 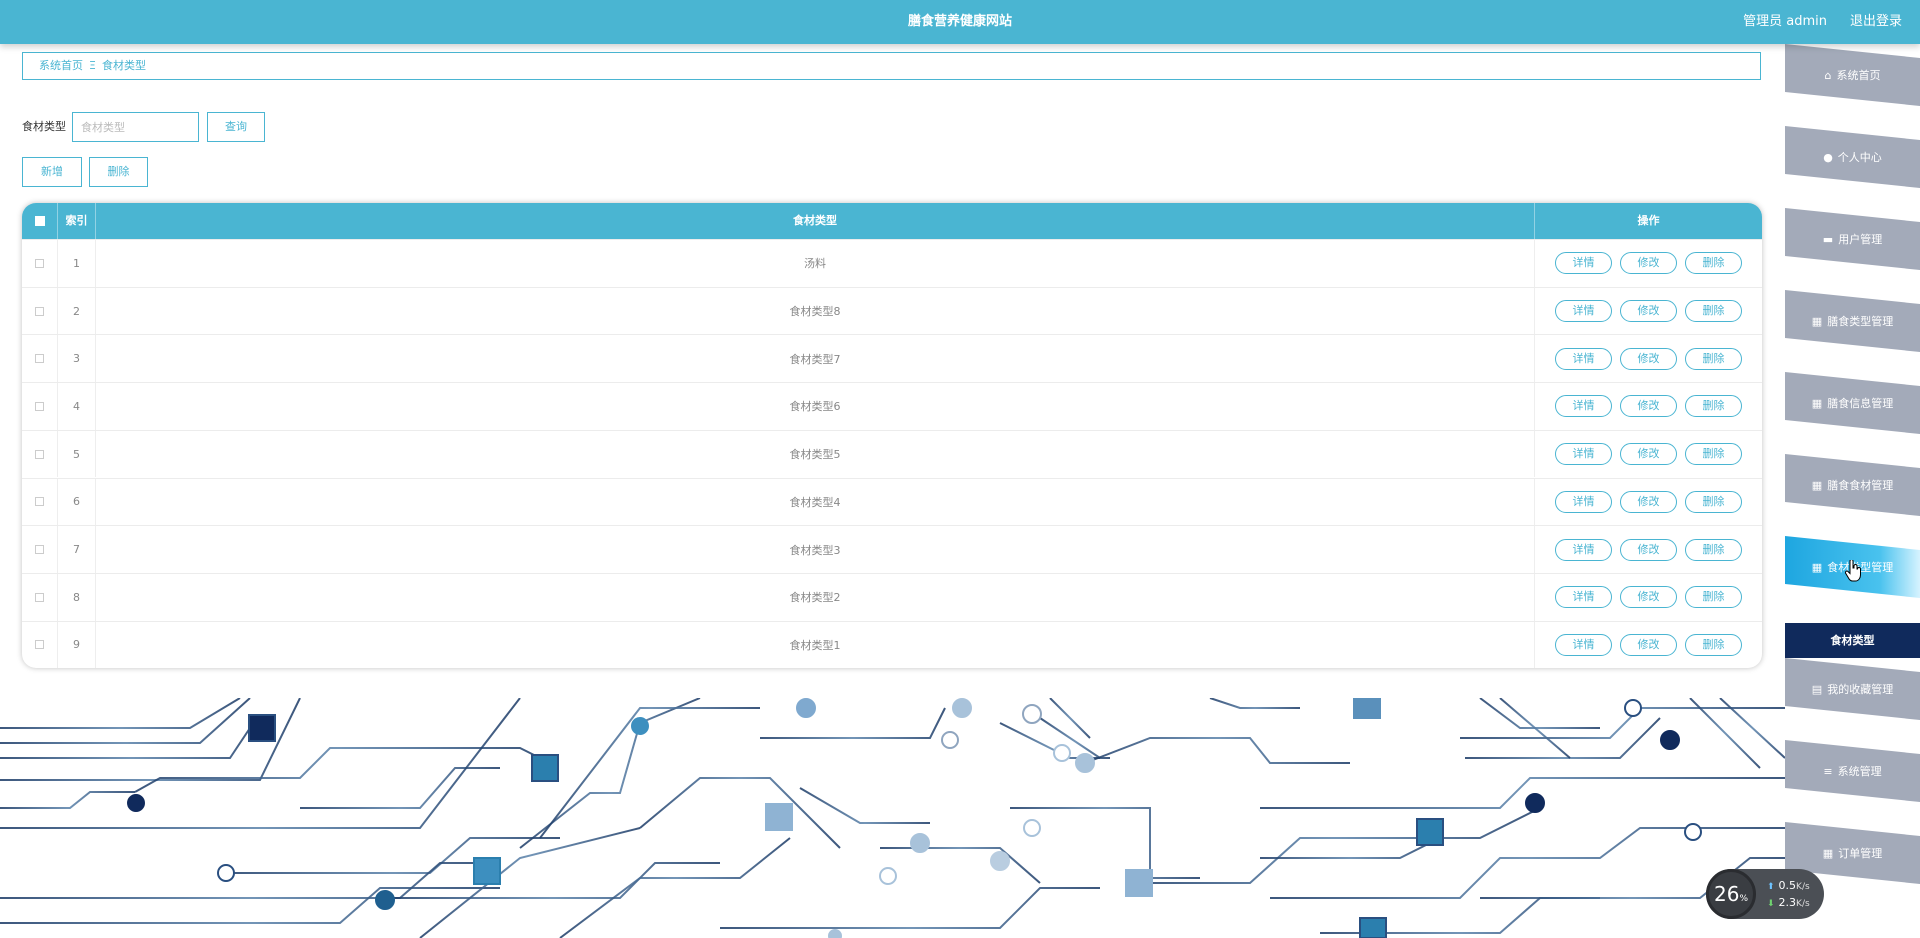 I want to click on sidebar-item-6: ▦ 膳食食材管理, so click(x=1852, y=485).